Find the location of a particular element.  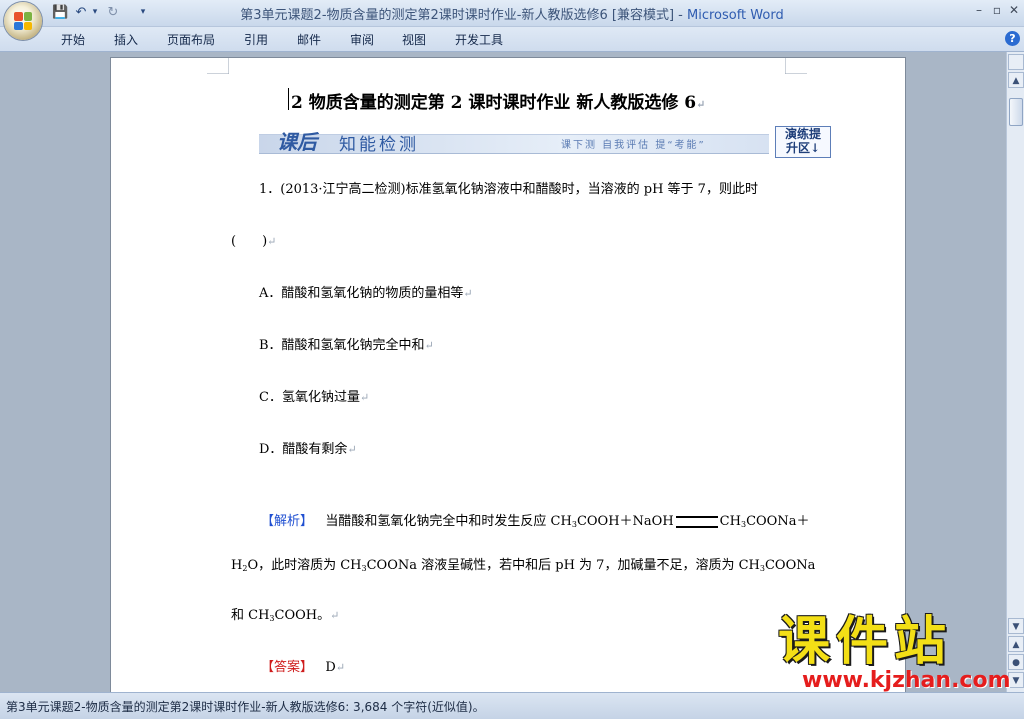

help-icon: ? is located at coordinates (1012, 38).